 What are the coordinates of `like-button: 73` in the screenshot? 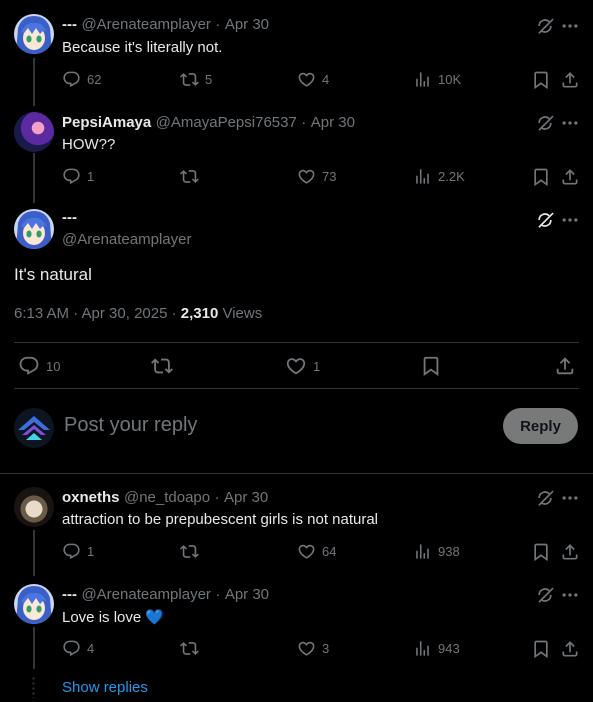 It's located at (316, 176).